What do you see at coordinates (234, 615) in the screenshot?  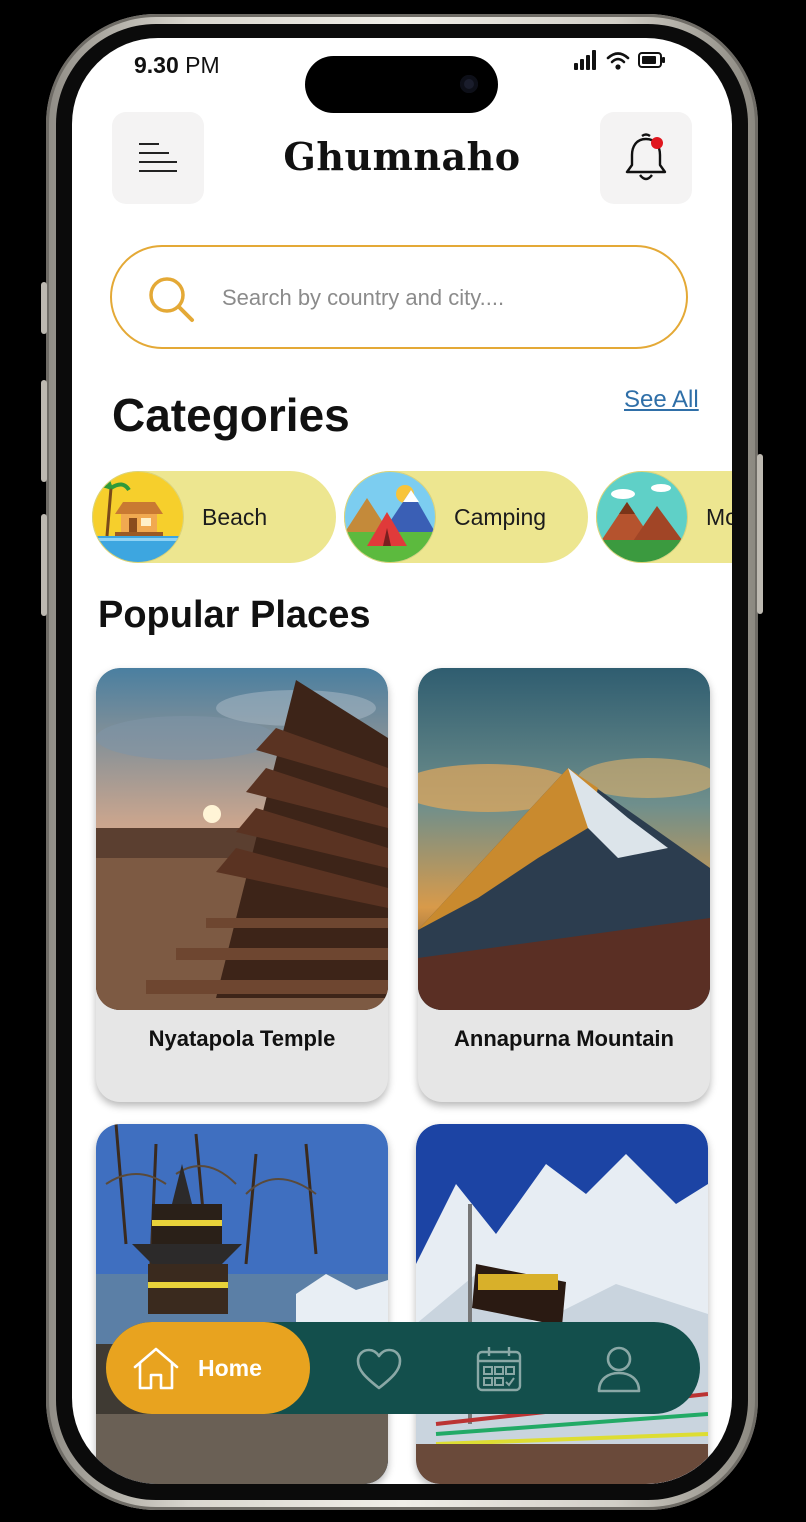 I see `popular-places-title: Popular Places` at bounding box center [234, 615].